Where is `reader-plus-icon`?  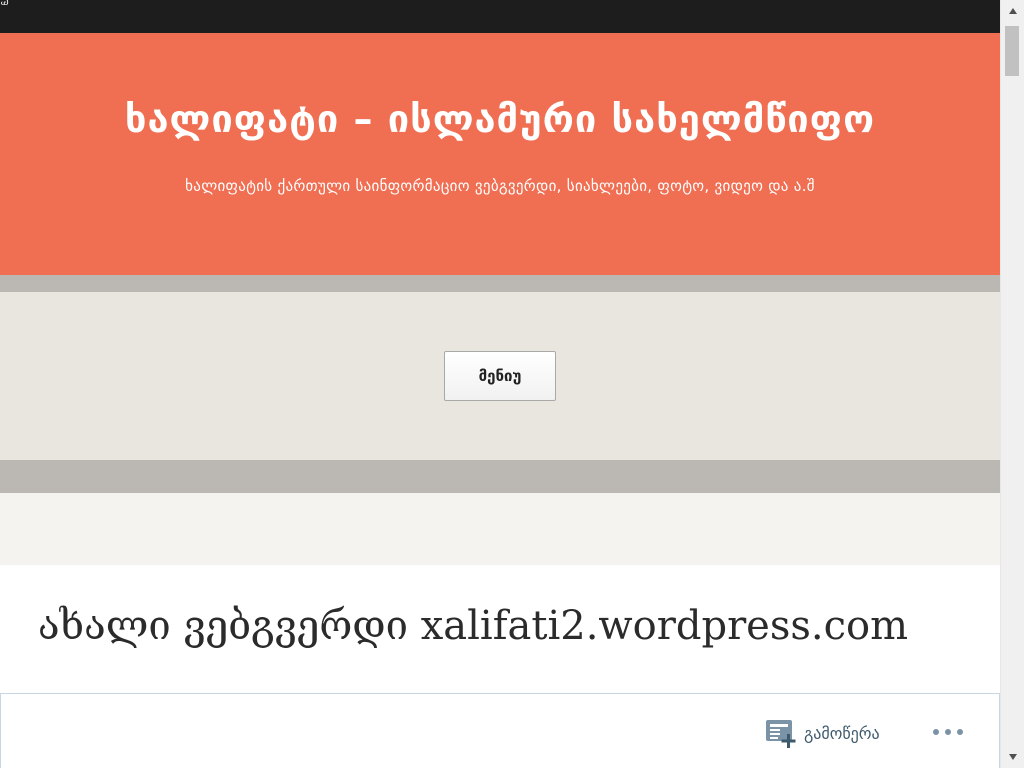 reader-plus-icon is located at coordinates (781, 734).